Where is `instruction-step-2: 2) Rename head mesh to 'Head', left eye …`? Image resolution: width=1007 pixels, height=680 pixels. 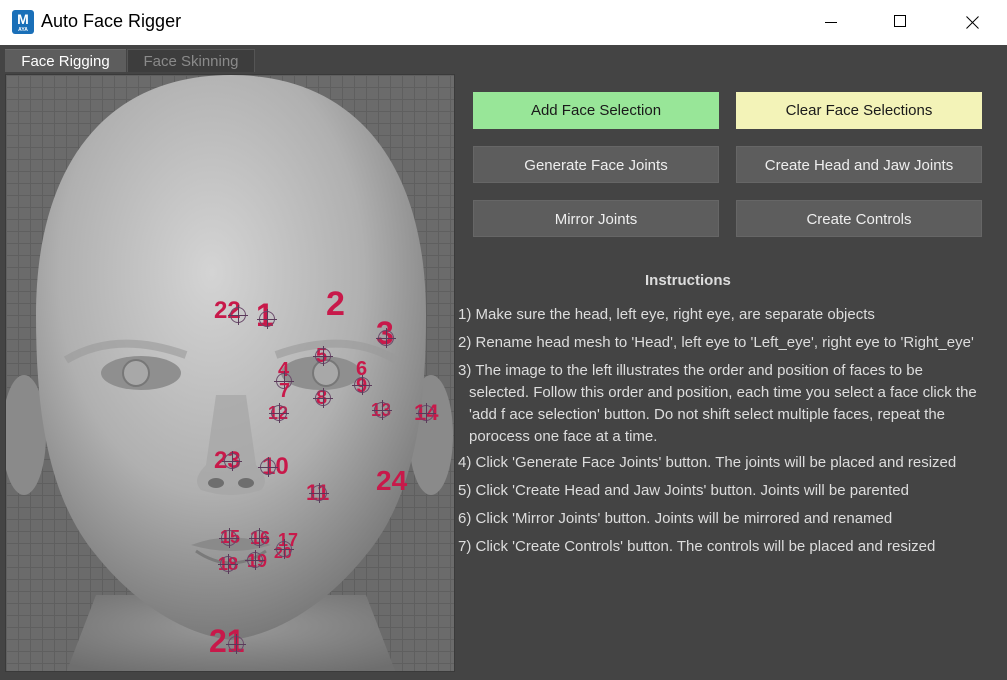 instruction-step-2: 2) Rename head mesh to 'Head', left eye … is located at coordinates (716, 342).